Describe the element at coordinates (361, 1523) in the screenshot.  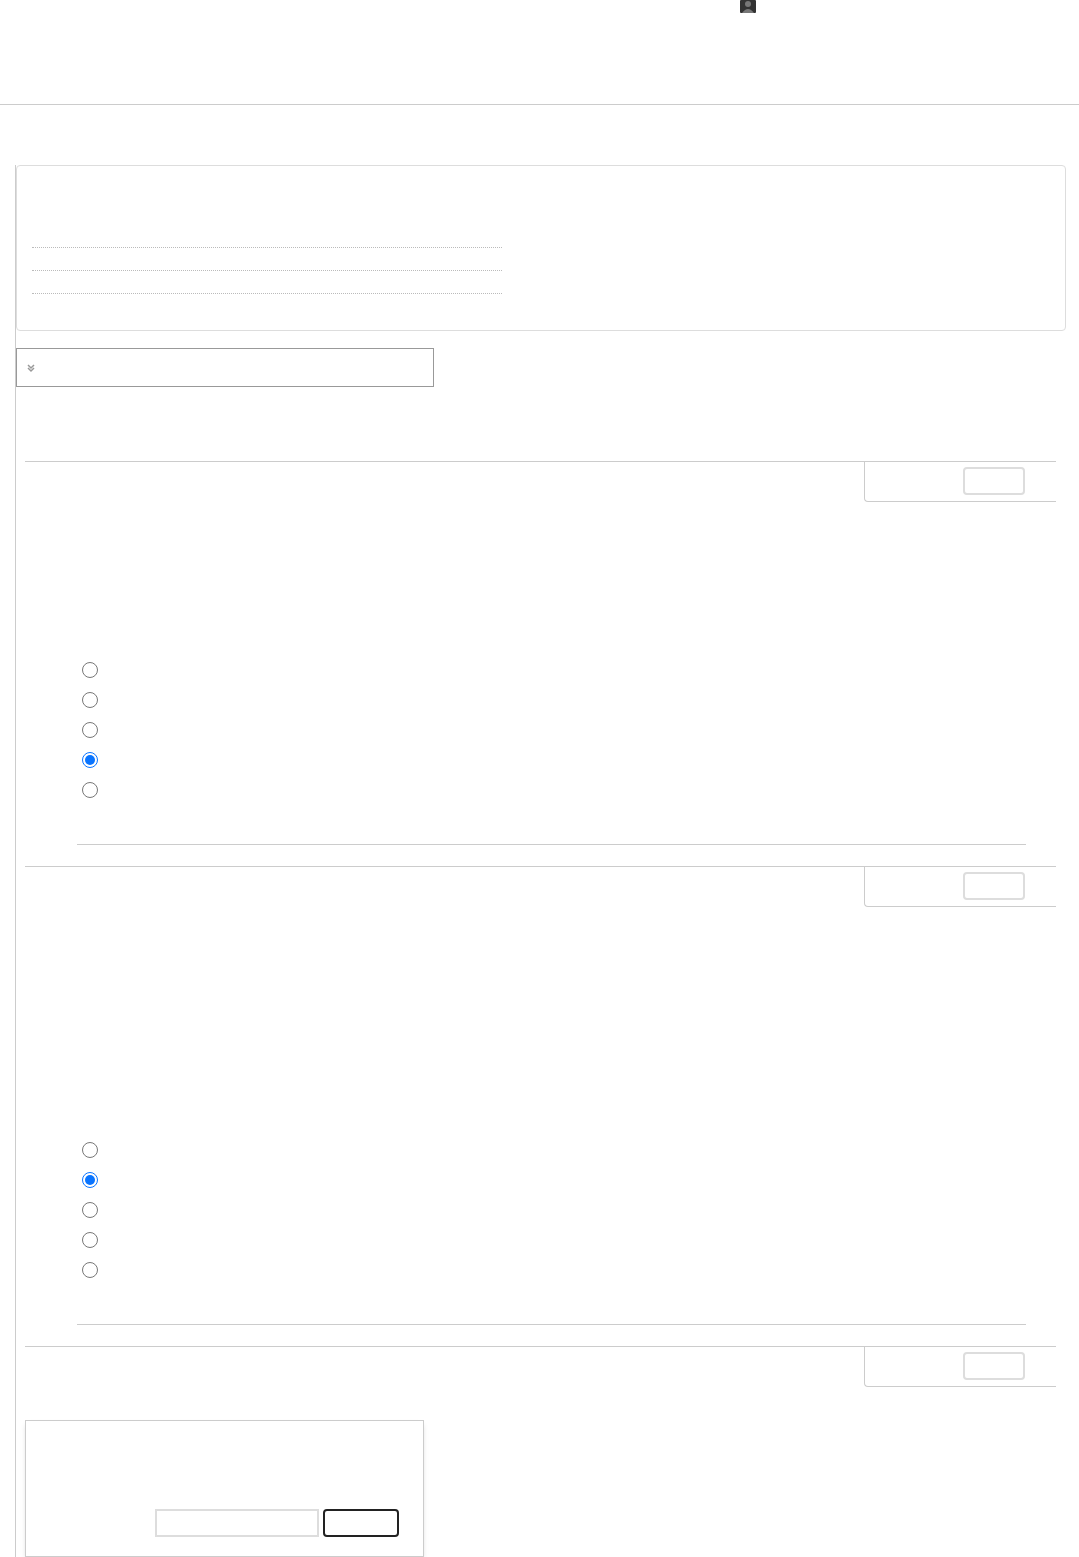
I see `dialog-button` at that location.